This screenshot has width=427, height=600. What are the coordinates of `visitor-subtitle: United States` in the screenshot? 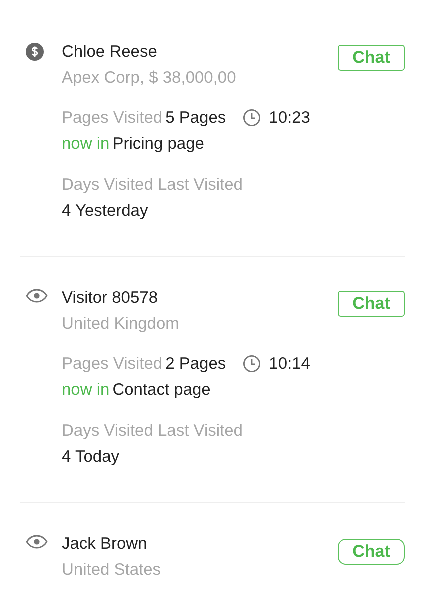 It's located at (112, 570).